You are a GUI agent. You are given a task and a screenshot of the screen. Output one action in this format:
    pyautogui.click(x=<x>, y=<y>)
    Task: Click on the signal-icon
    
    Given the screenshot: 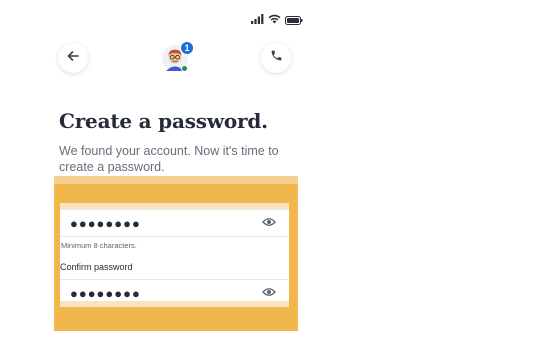 What is the action you would take?
    pyautogui.click(x=257, y=17)
    